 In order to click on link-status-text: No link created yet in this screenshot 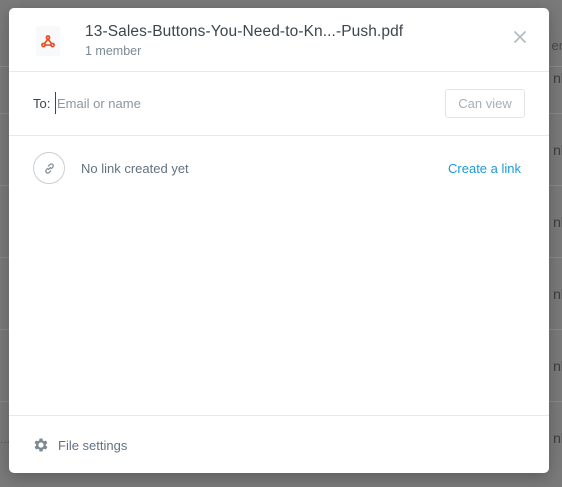, I will do `click(135, 168)`.